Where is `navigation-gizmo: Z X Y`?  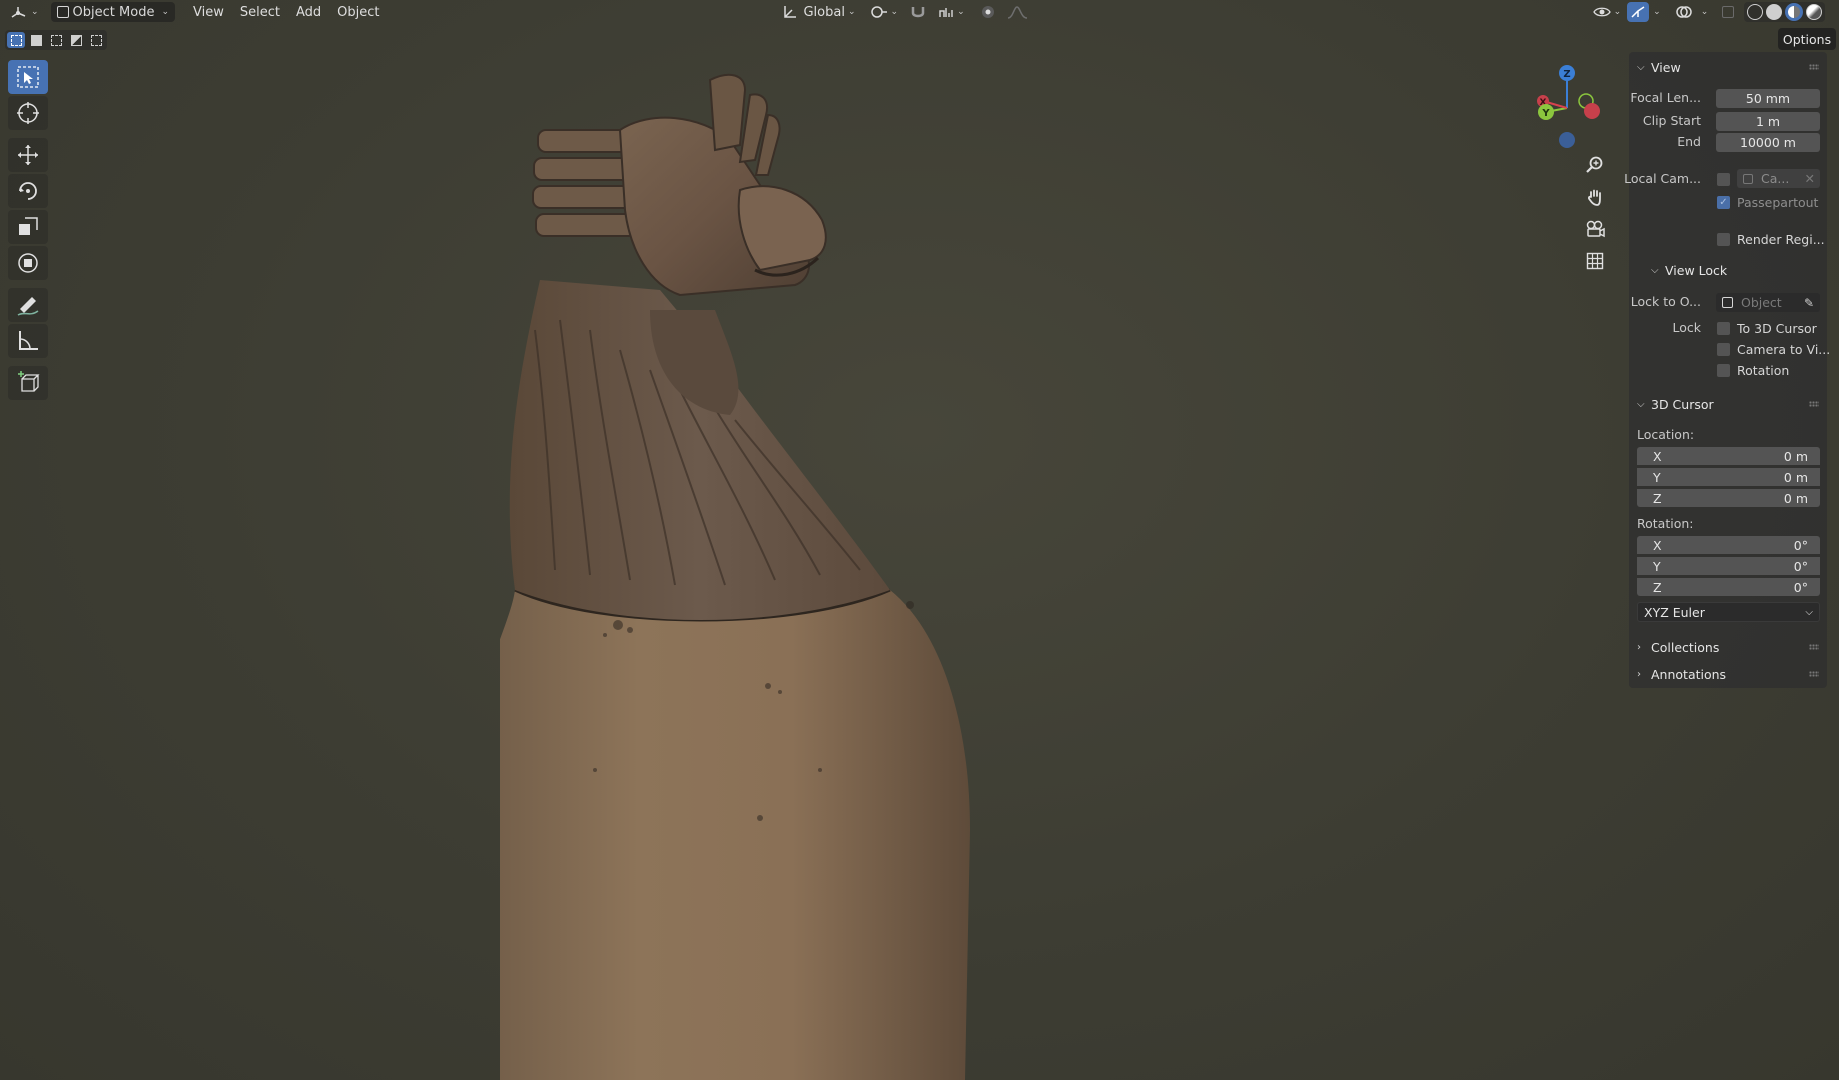
navigation-gizmo: Z X Y is located at coordinates (1565, 107).